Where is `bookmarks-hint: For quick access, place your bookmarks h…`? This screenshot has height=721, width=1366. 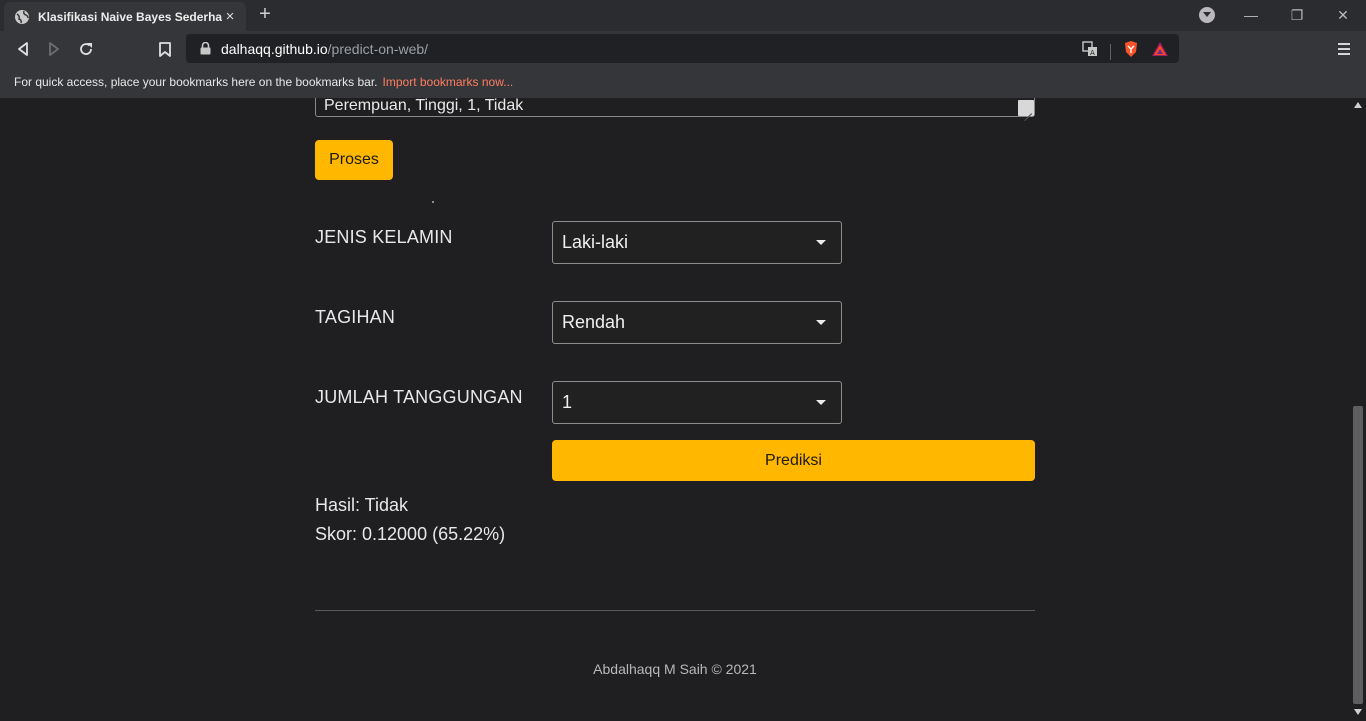 bookmarks-hint: For quick access, place your bookmarks h… is located at coordinates (196, 82).